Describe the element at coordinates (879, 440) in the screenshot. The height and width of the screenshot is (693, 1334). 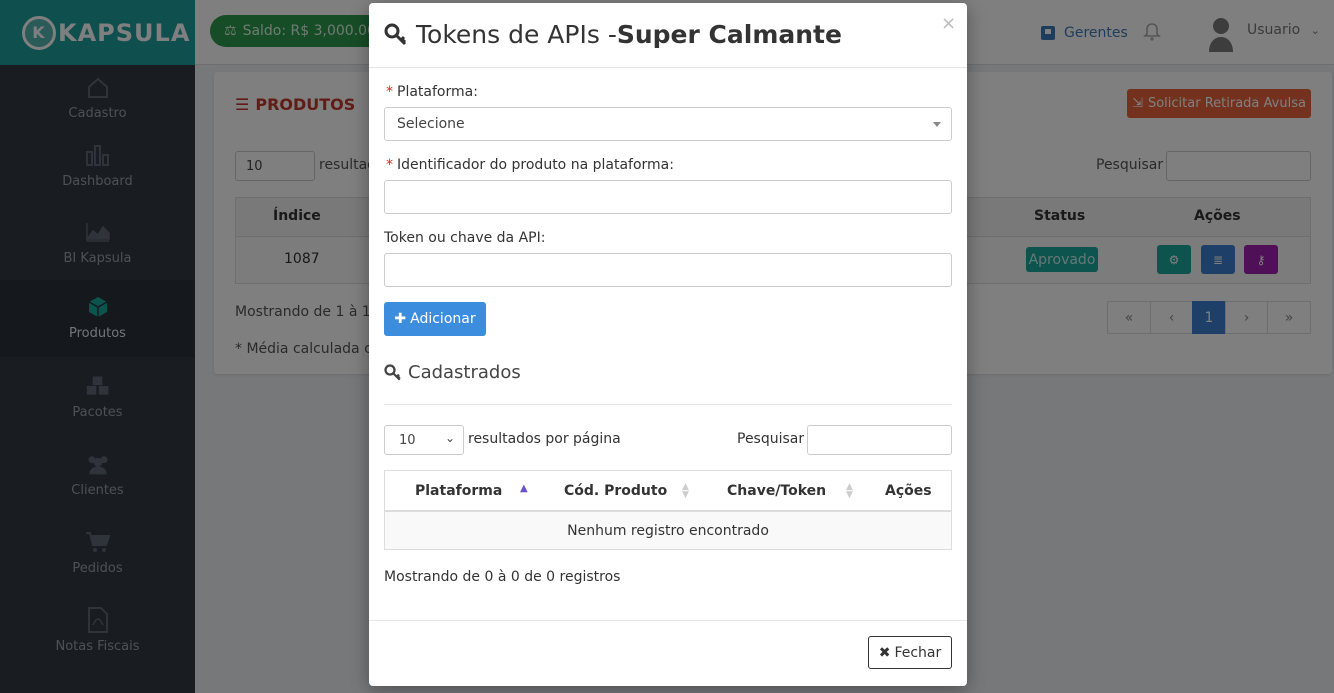
I see `search-input` at that location.